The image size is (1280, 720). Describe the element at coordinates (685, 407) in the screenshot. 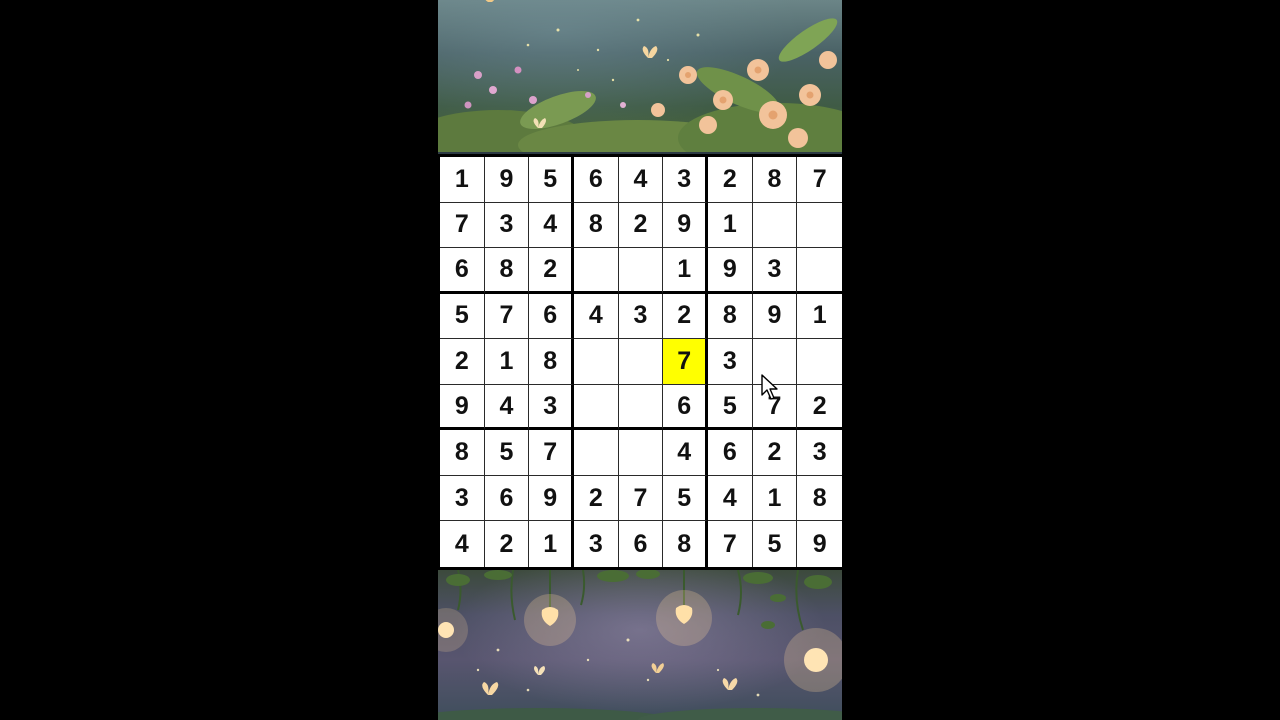

I see `sudoku-cell-r6-c6: 6` at that location.